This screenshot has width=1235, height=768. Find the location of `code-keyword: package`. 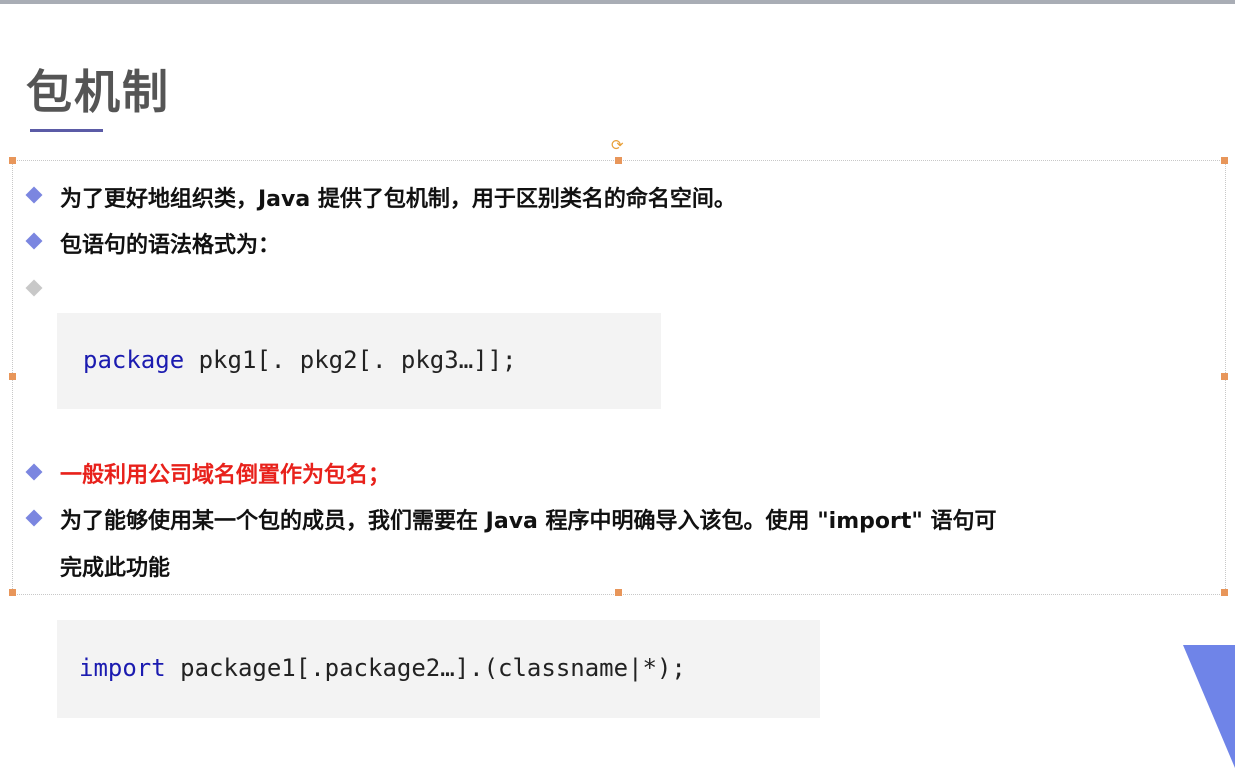

code-keyword: package is located at coordinates (134, 360).